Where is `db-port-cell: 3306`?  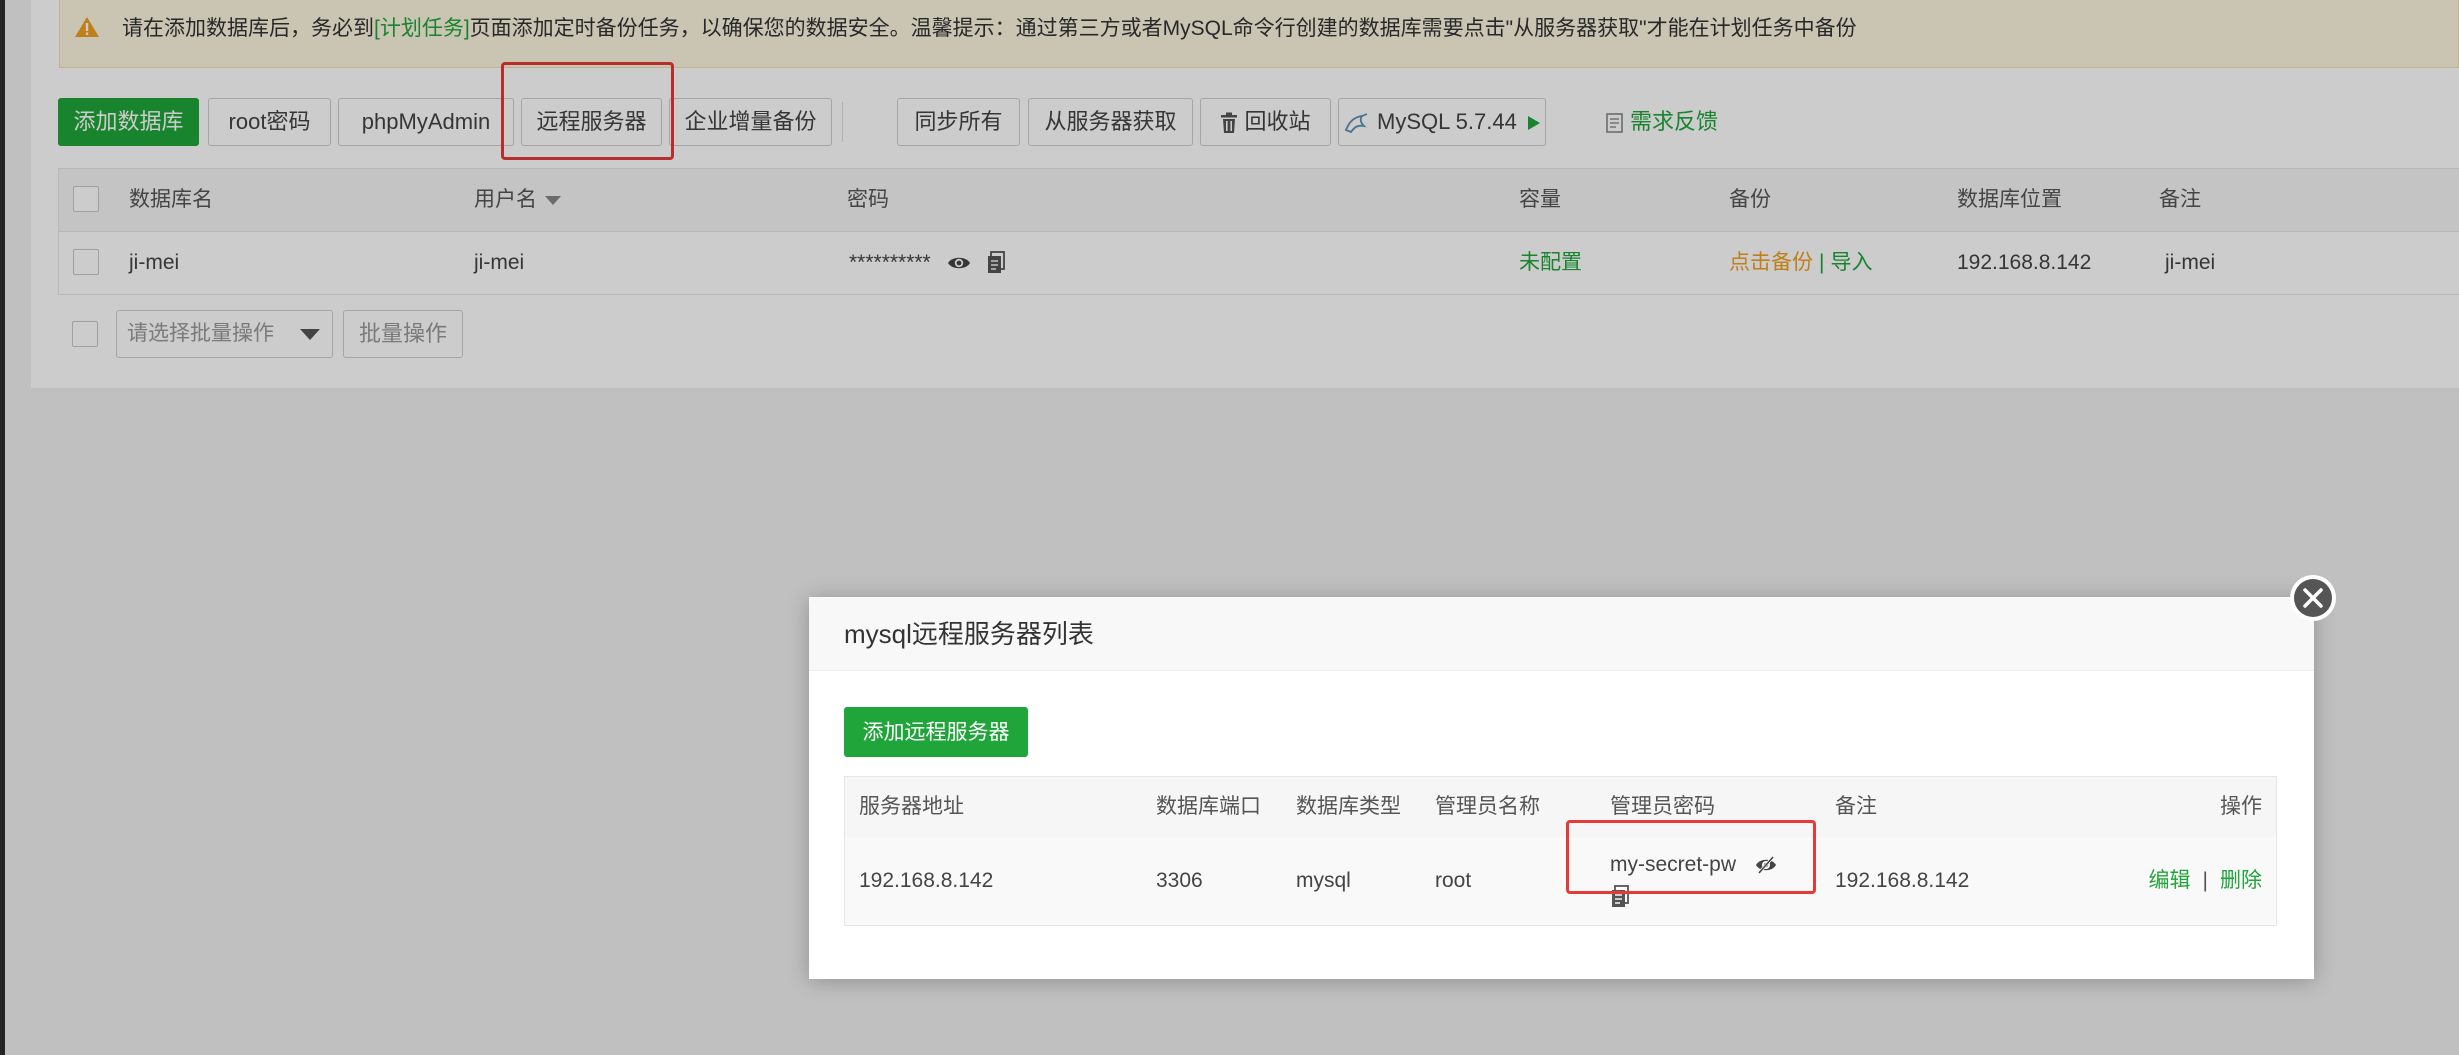 db-port-cell: 3306 is located at coordinates (1179, 880).